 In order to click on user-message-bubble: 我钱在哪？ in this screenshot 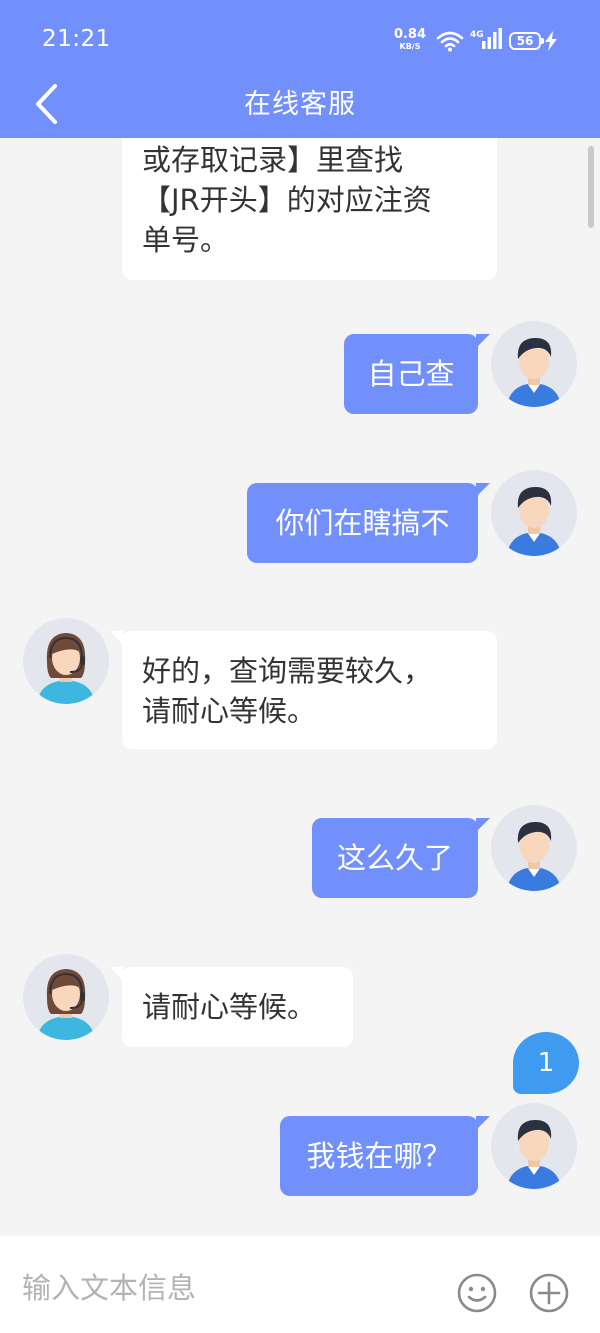, I will do `click(385, 1156)`.